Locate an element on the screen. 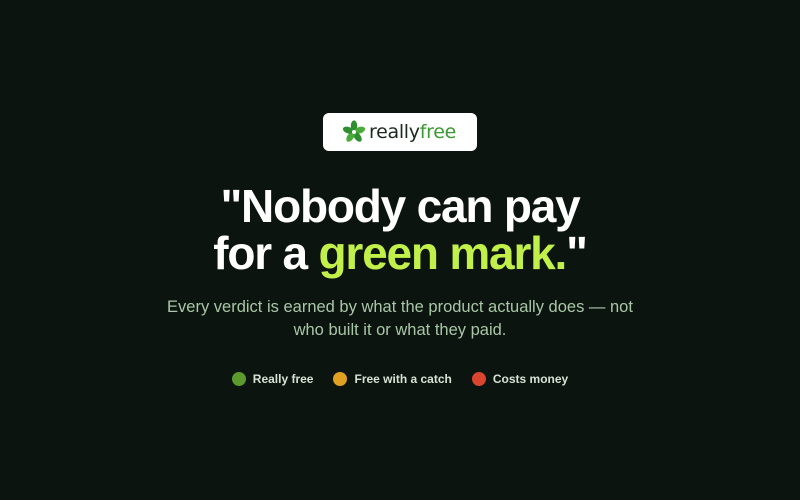 This screenshot has width=800, height=500. green-dot-icon is located at coordinates (238, 379).